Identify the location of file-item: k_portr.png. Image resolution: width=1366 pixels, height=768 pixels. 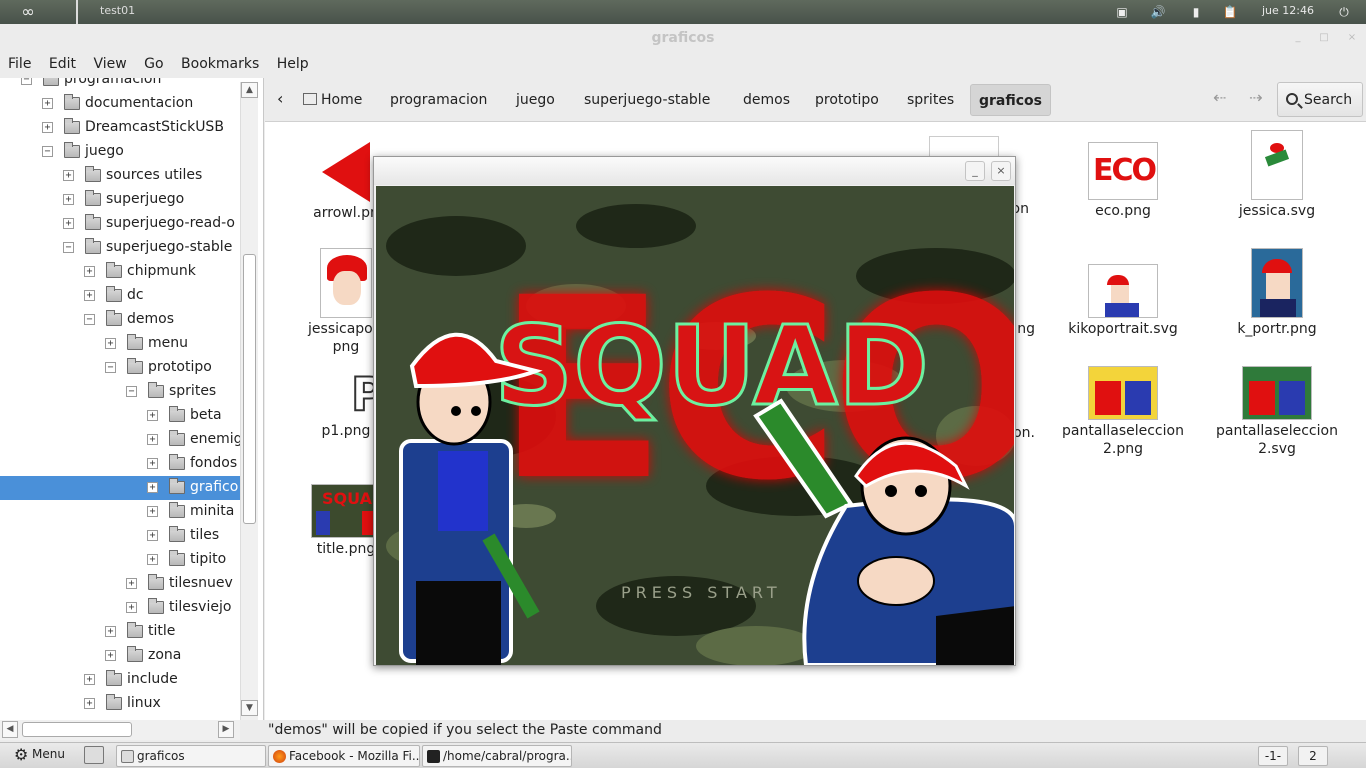
(1277, 293).